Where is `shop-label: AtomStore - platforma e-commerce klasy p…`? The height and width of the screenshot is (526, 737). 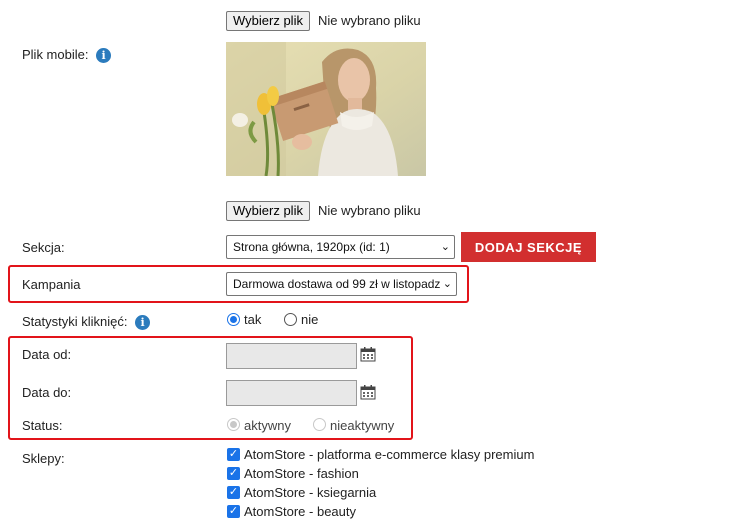
shop-label: AtomStore - platforma e-commerce klasy p… is located at coordinates (389, 454).